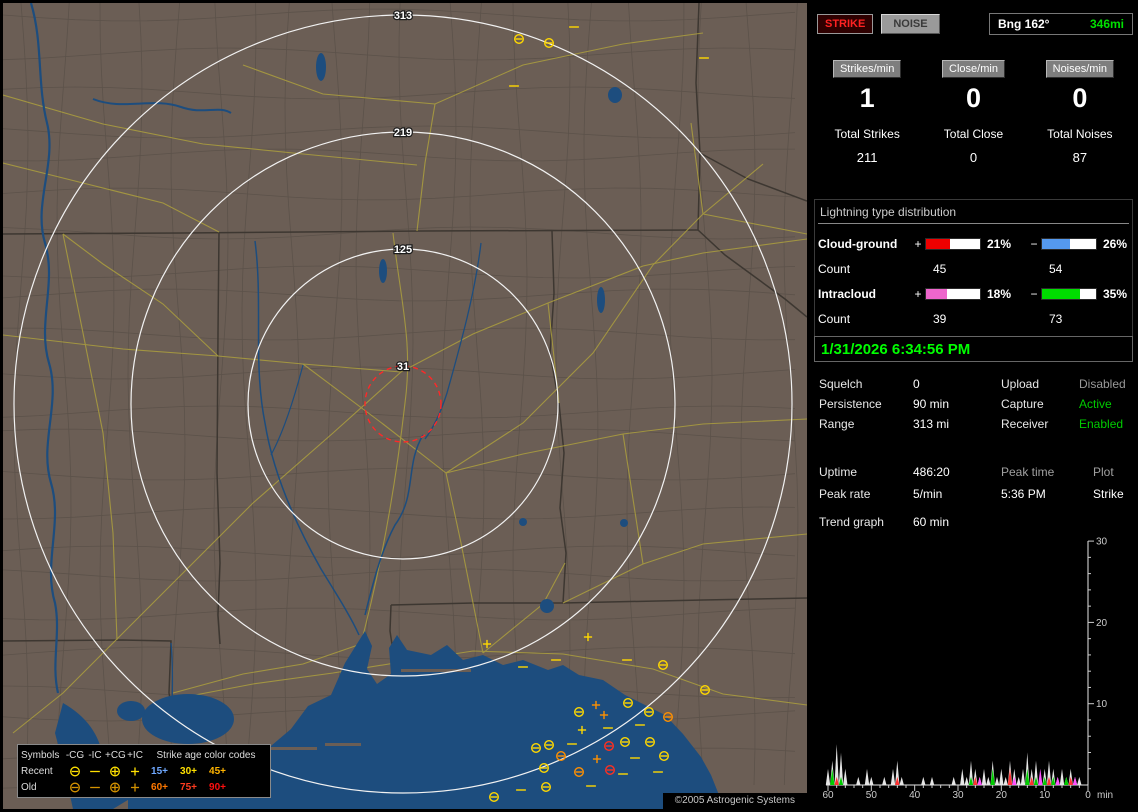  Describe the element at coordinates (135, 771) in the screenshot. I see `ic-pos-recent-icon` at that location.